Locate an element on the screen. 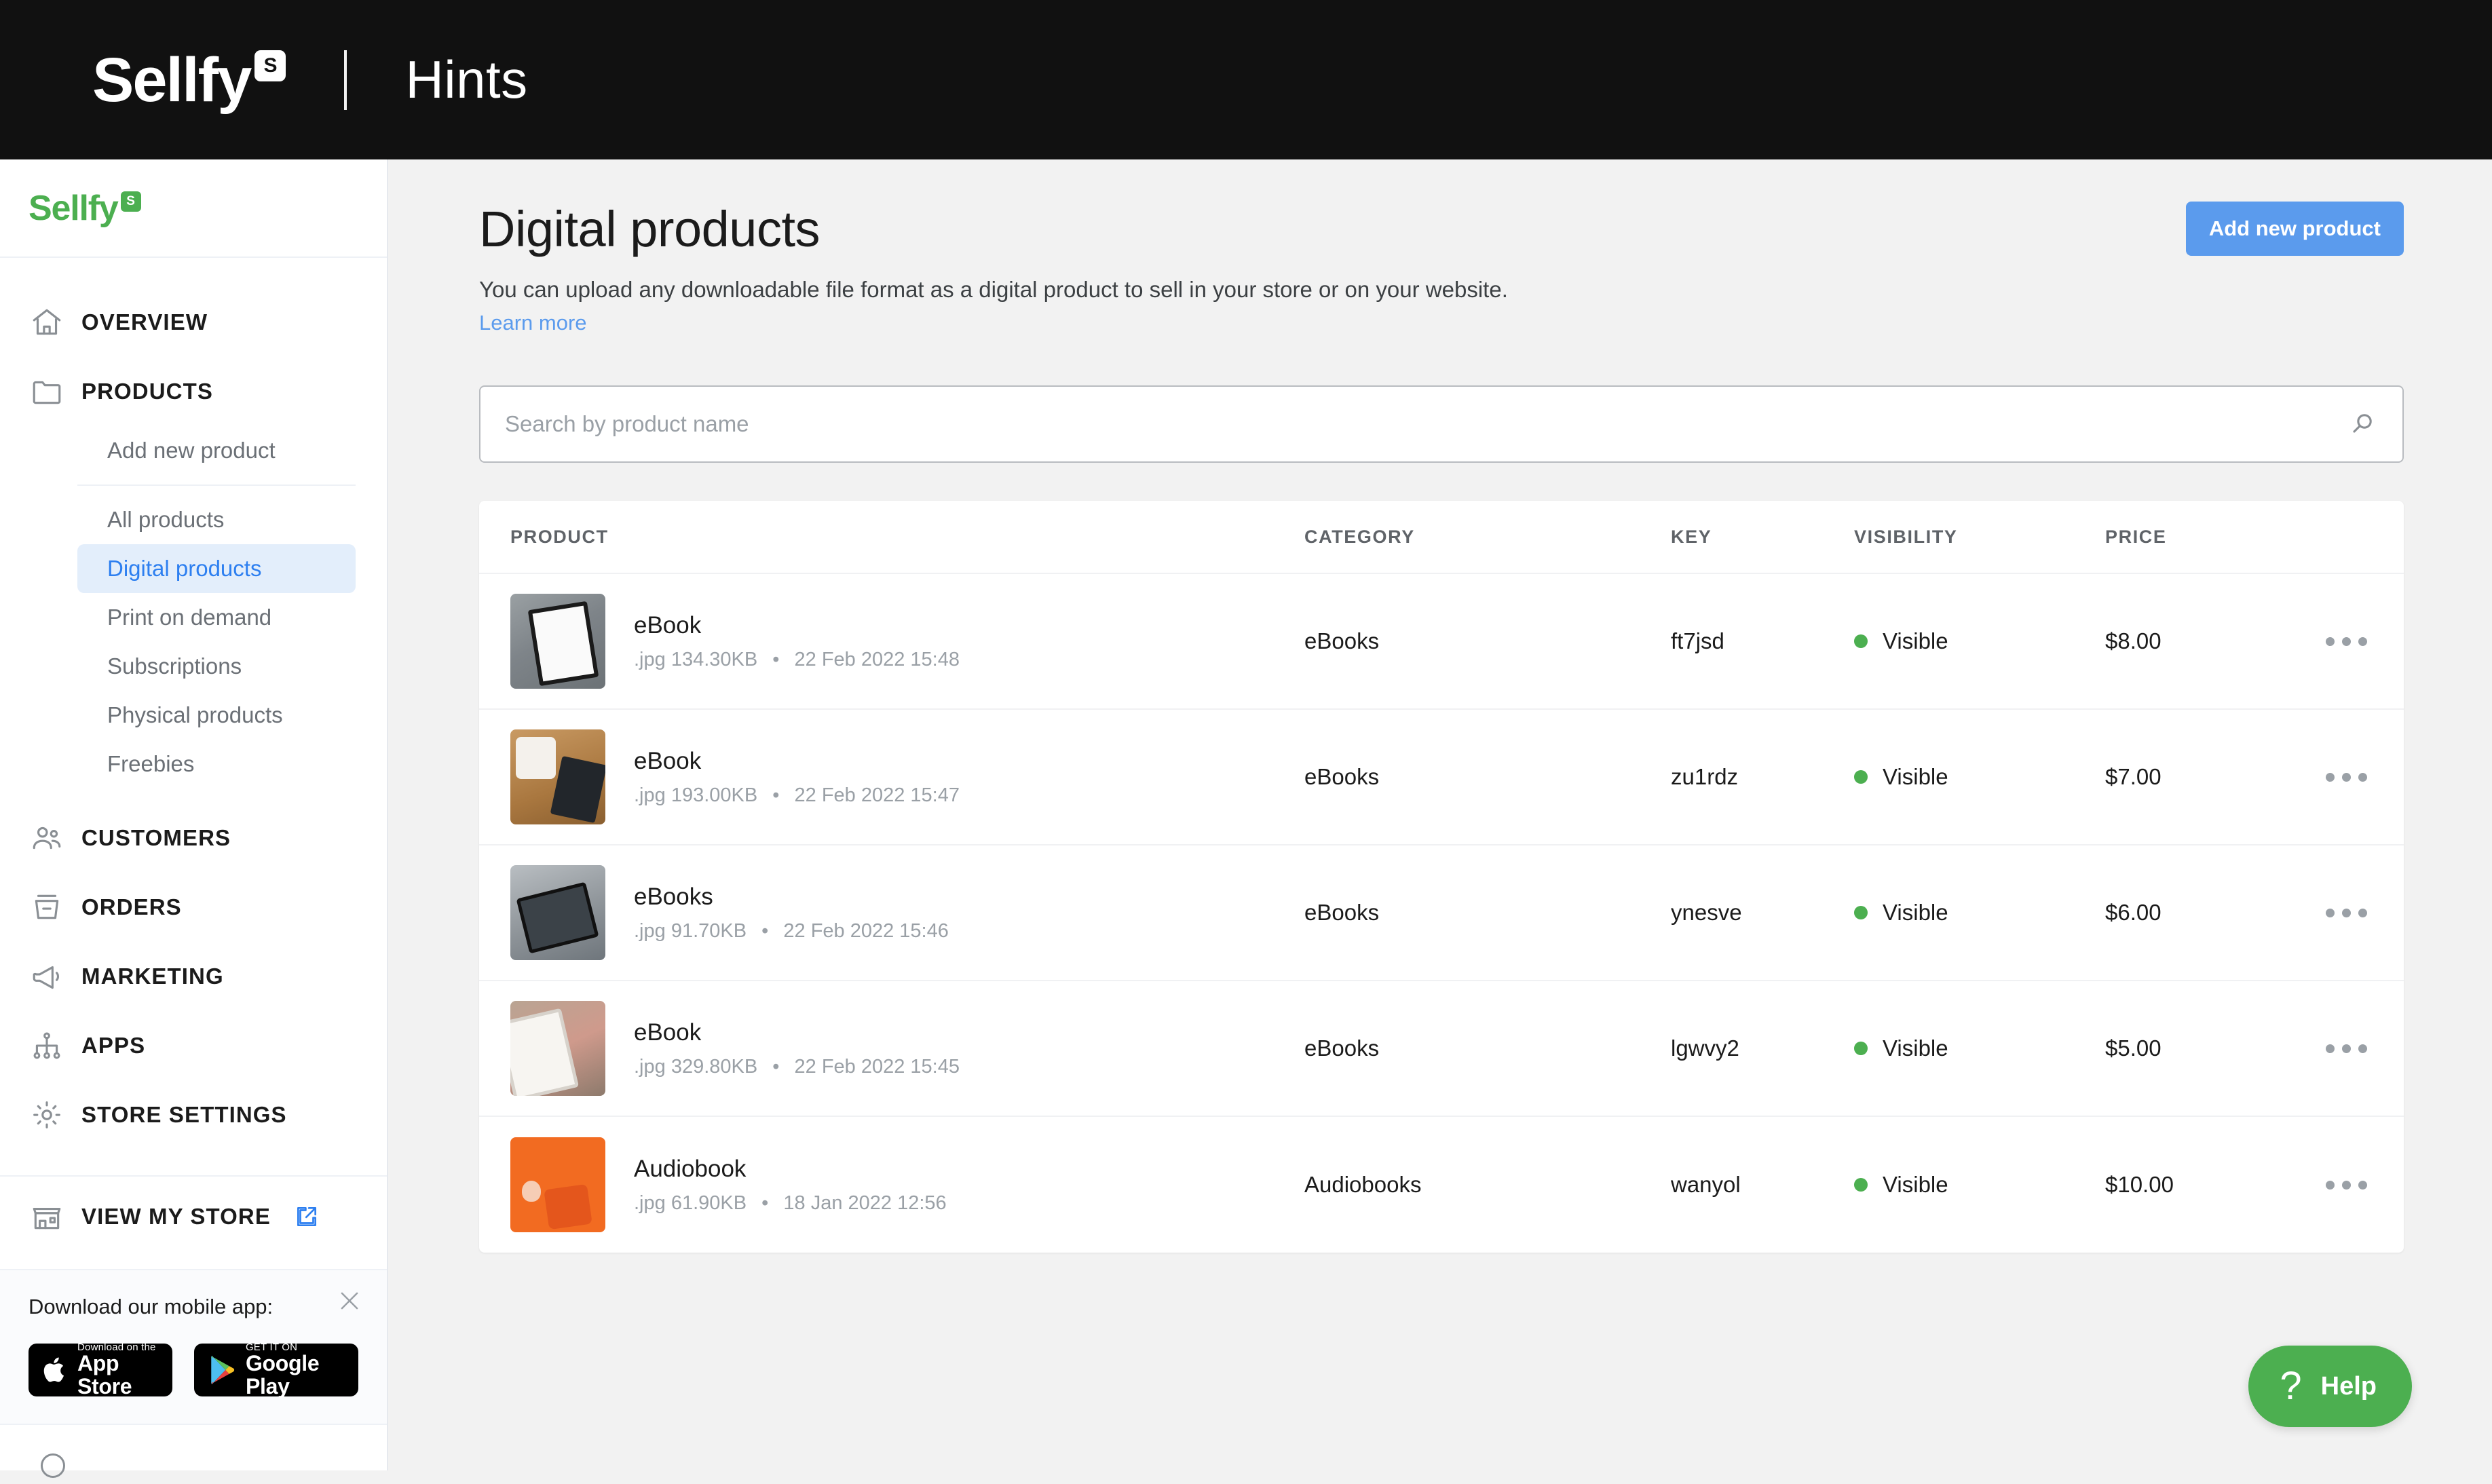 The width and height of the screenshot is (2492, 1484). product-price: $8.00 is located at coordinates (2133, 640).